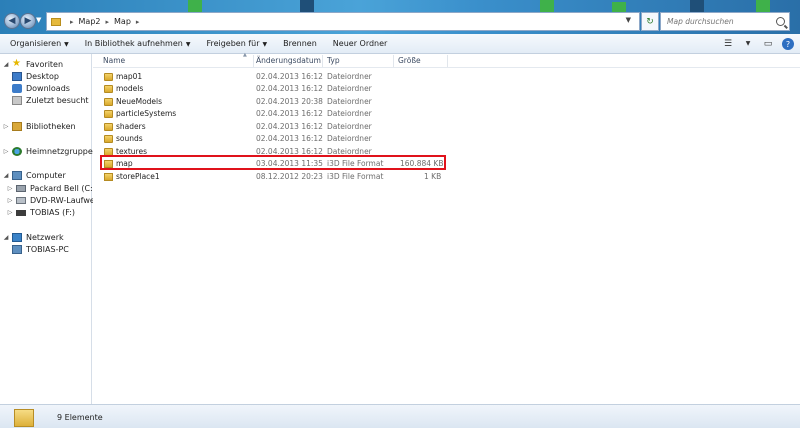 The image size is (800, 428). Describe the element at coordinates (333, 60) in the screenshot. I see `column-header-type: Typ` at that location.